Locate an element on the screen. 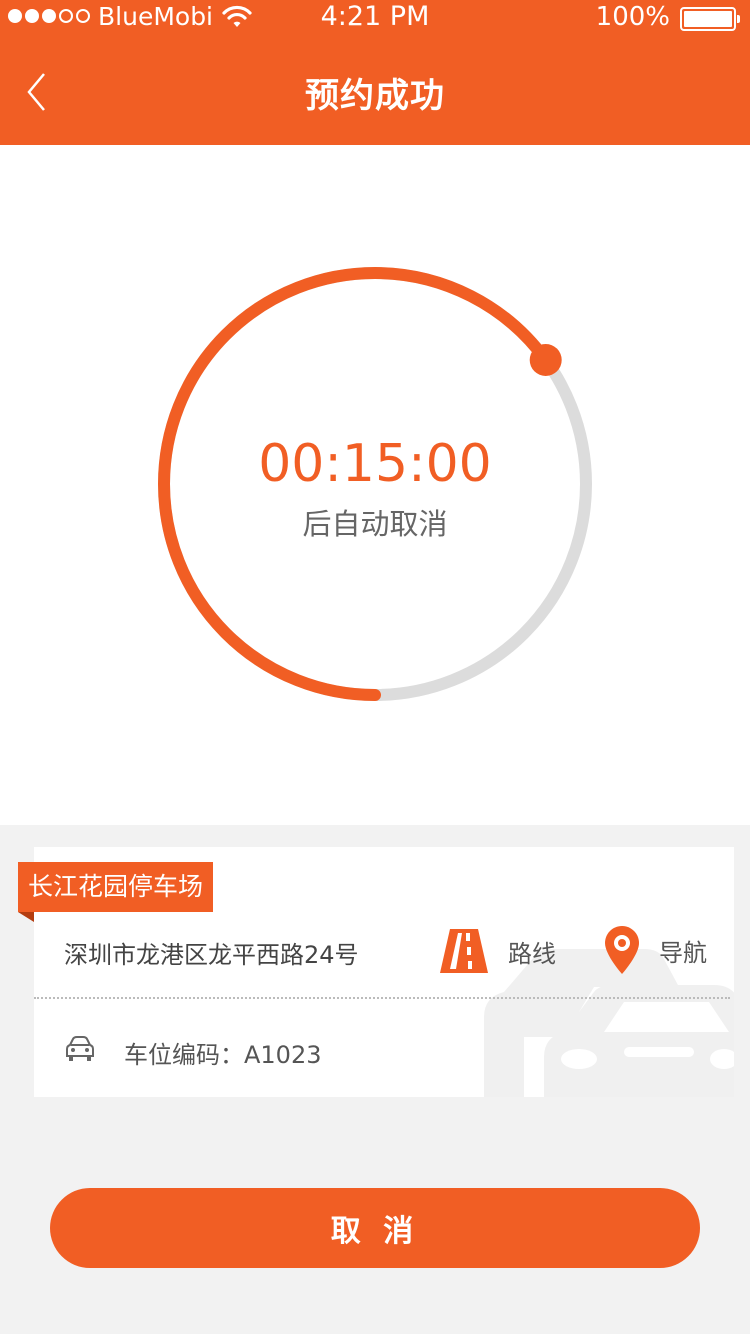 This screenshot has width=750, height=1334. parking-address: 深圳市龙港区龙平西路24号 is located at coordinates (211, 955).